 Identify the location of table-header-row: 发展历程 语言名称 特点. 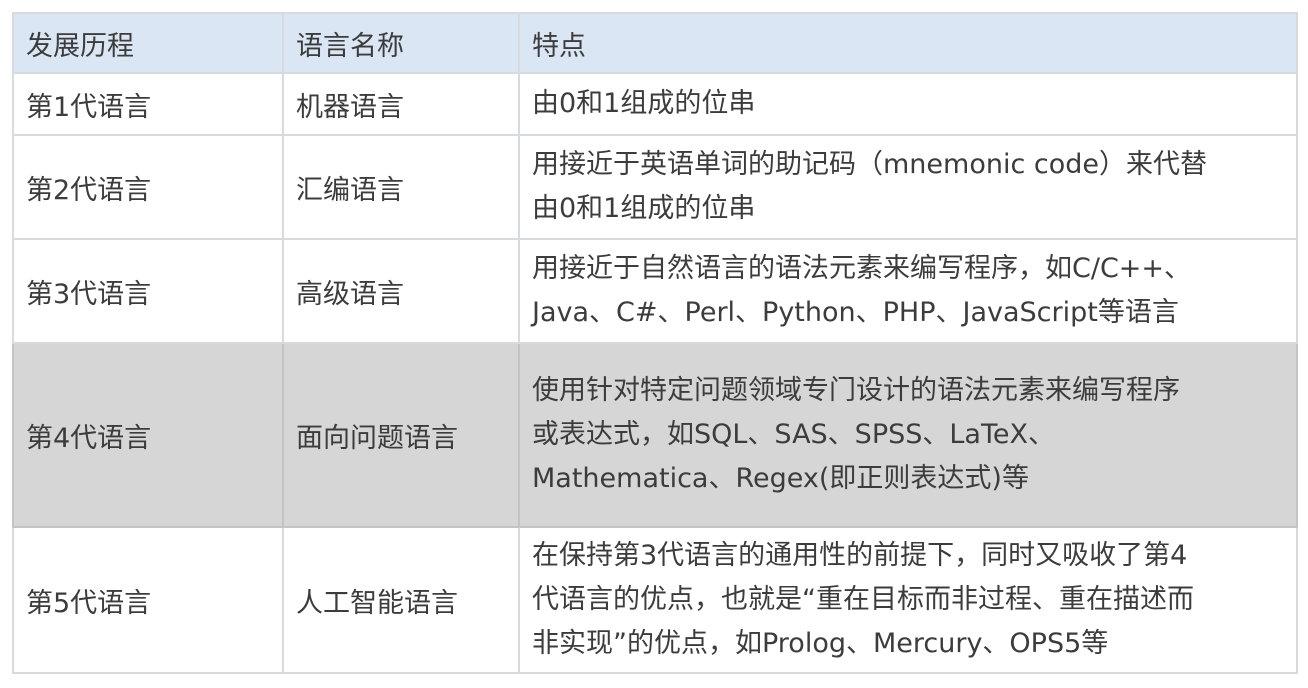
(655, 43).